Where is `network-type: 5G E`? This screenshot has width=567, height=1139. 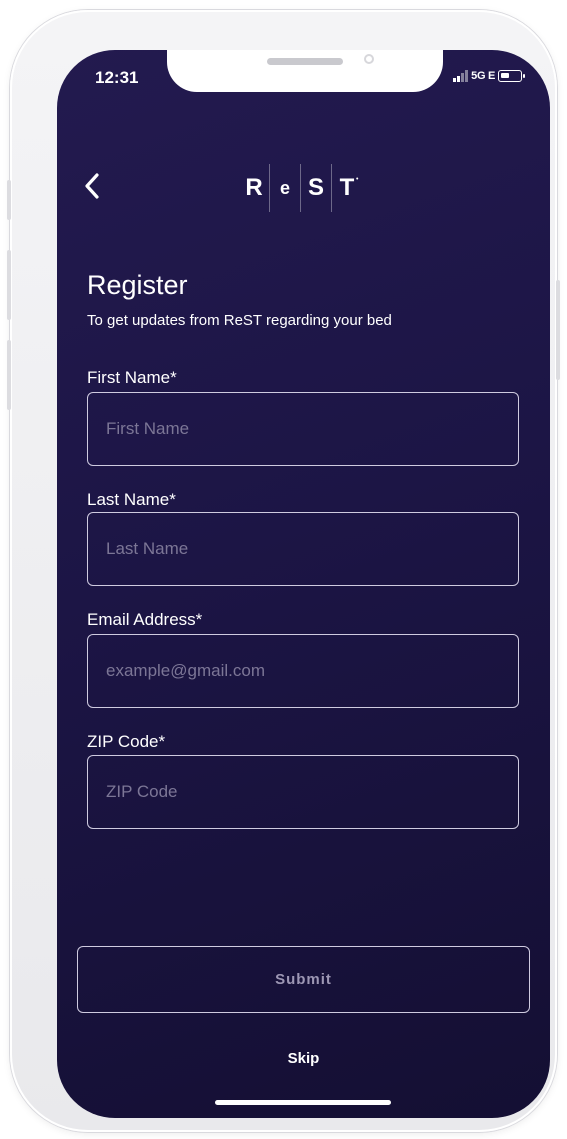 network-type: 5G E is located at coordinates (483, 76).